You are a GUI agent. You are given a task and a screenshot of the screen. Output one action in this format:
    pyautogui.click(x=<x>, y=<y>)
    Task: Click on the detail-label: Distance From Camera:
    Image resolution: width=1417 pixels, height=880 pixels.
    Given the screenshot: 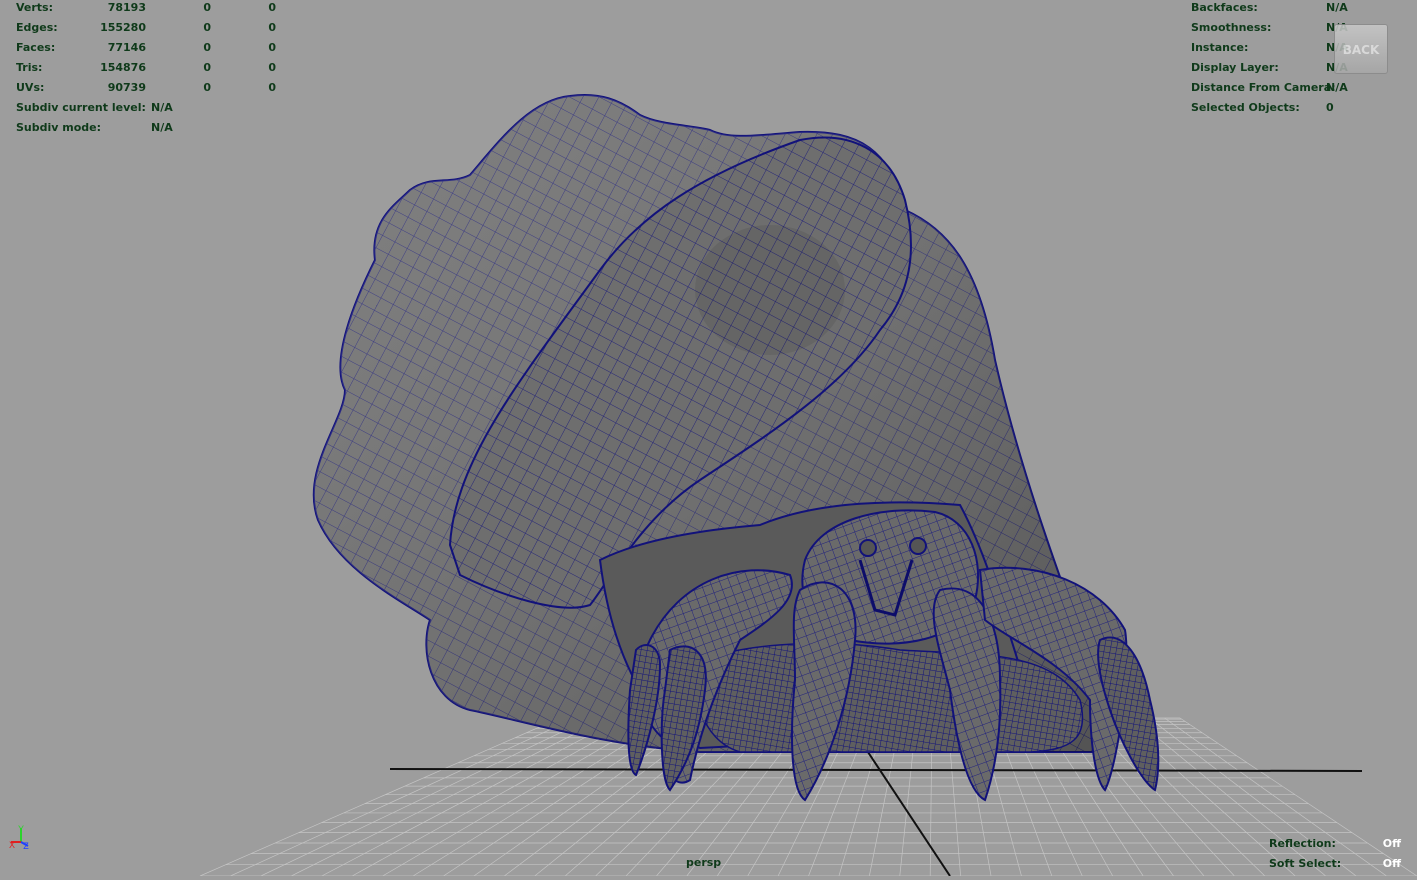 What is the action you would take?
    pyautogui.click(x=1263, y=87)
    